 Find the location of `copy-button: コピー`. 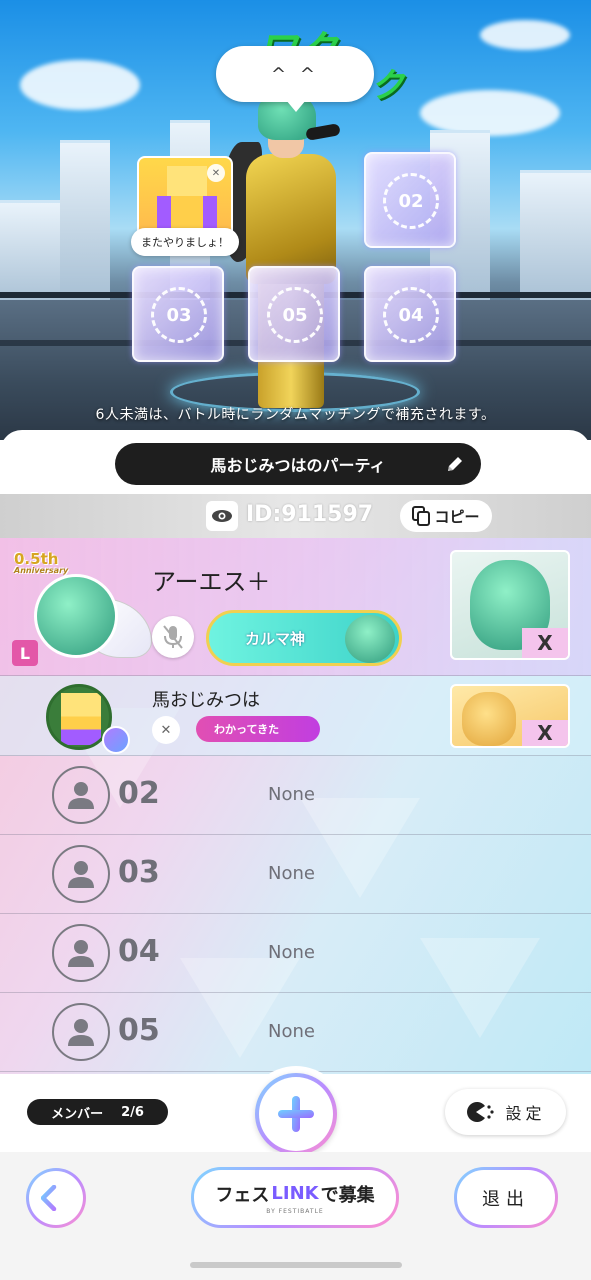

copy-button: コピー is located at coordinates (446, 516).